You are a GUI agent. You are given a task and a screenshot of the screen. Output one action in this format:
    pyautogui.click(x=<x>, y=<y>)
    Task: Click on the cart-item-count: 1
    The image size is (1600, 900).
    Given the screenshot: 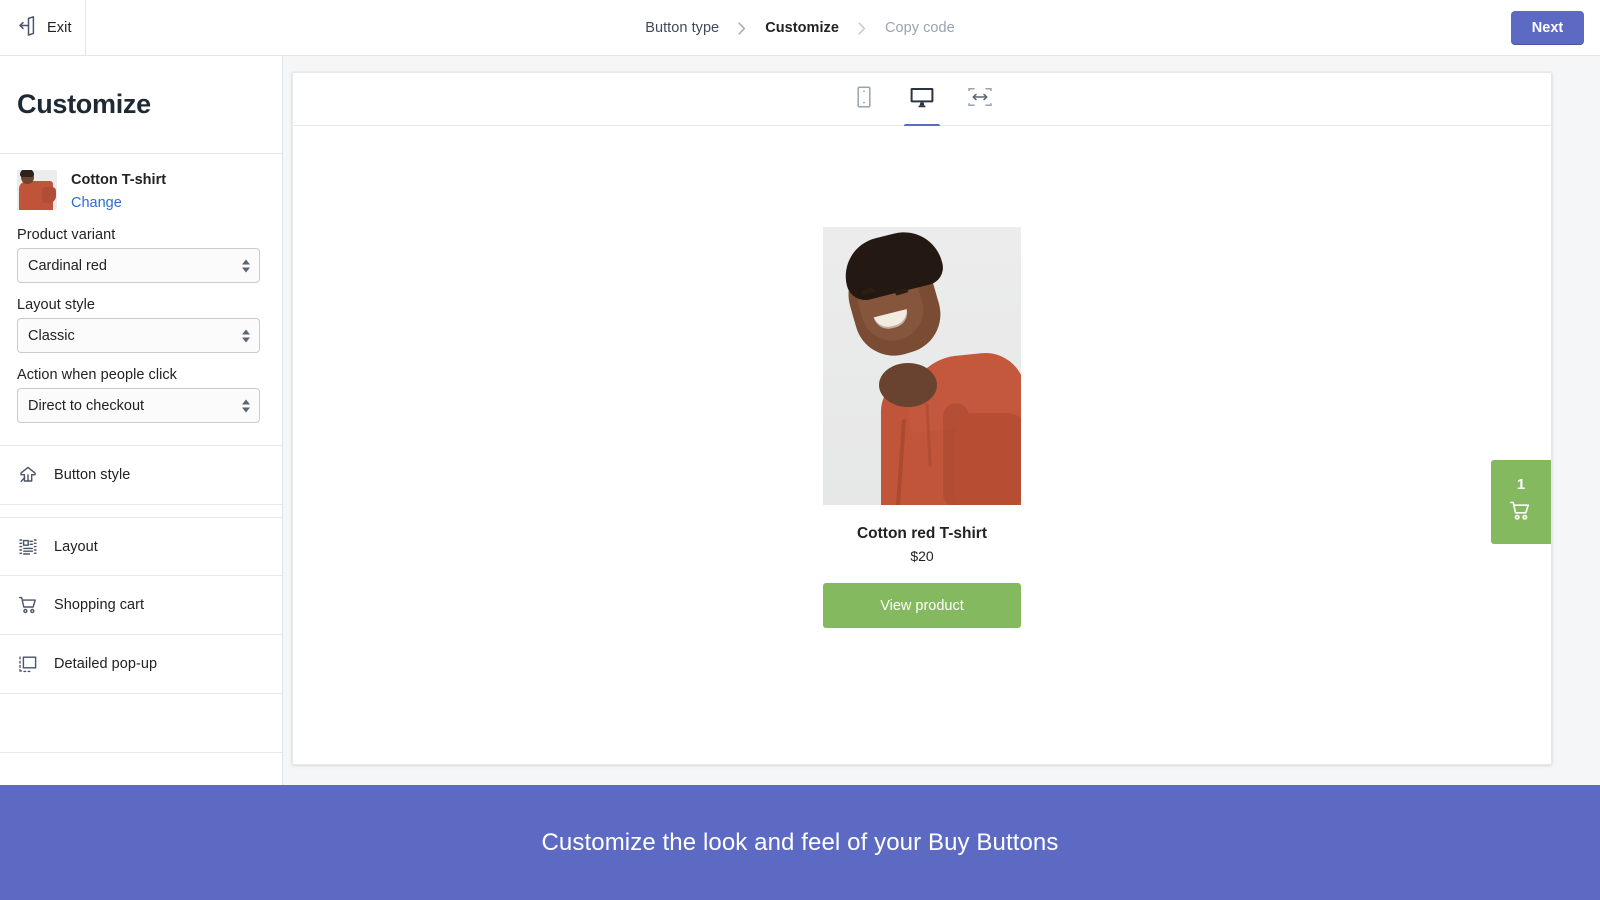 What is the action you would take?
    pyautogui.click(x=1521, y=484)
    